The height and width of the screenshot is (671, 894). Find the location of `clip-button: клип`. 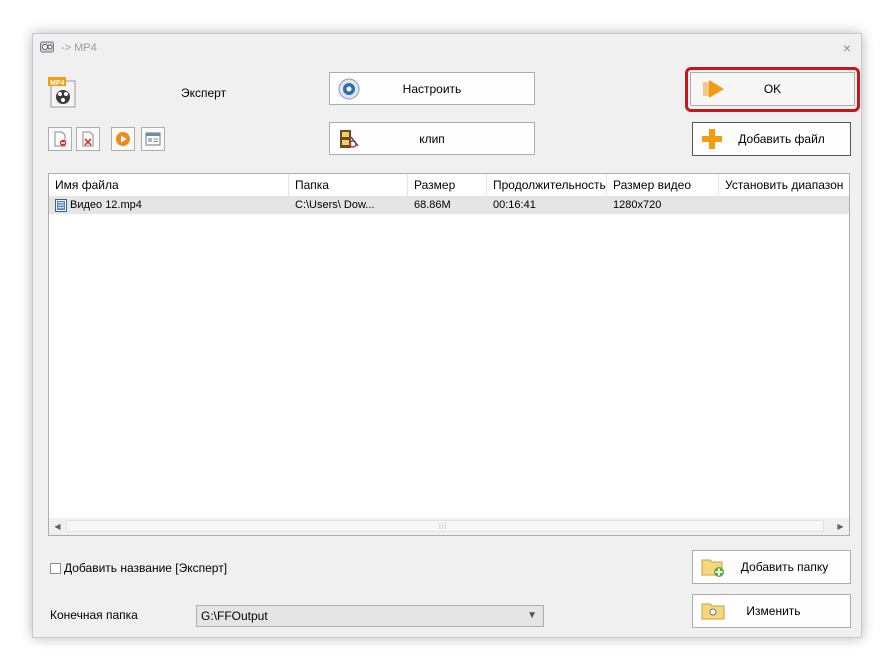

clip-button: клип is located at coordinates (432, 138).